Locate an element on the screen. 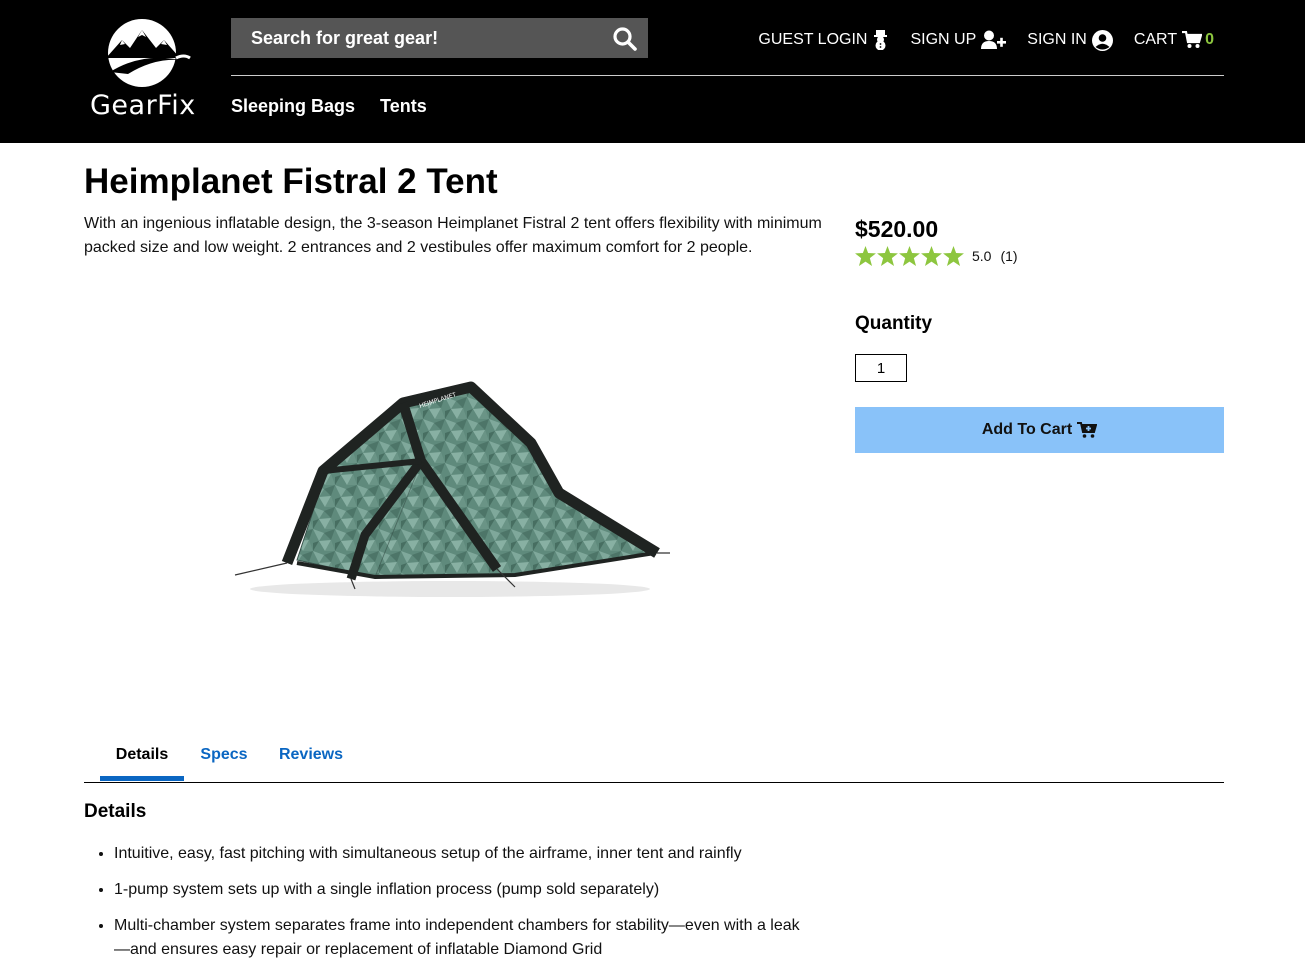 The image size is (1305, 974). brand-name: GearFix is located at coordinates (143, 105).